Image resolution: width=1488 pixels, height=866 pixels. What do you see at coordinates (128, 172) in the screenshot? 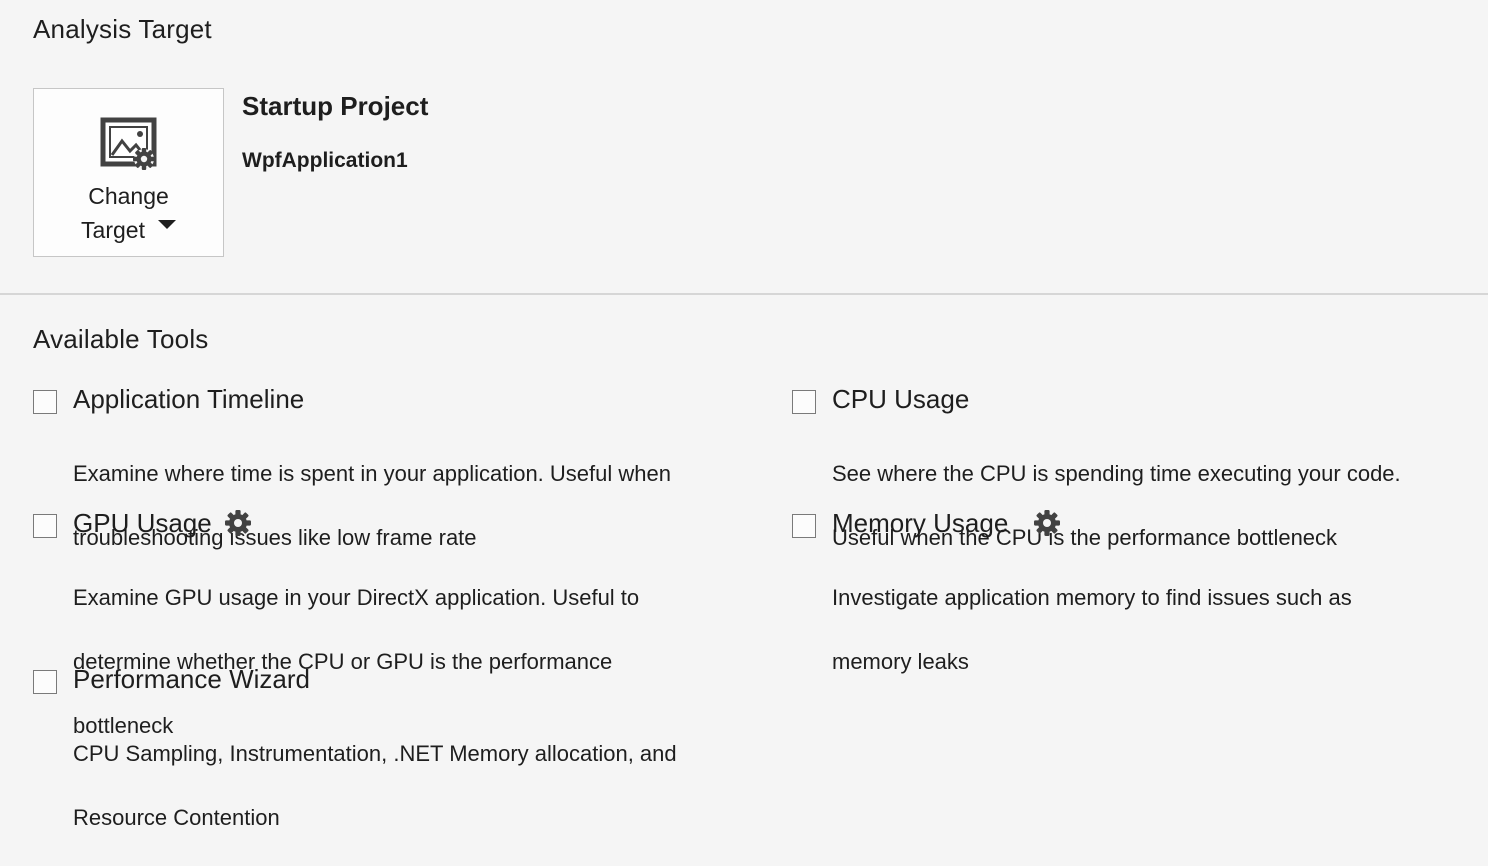
I see `change-target-button: Change Target` at bounding box center [128, 172].